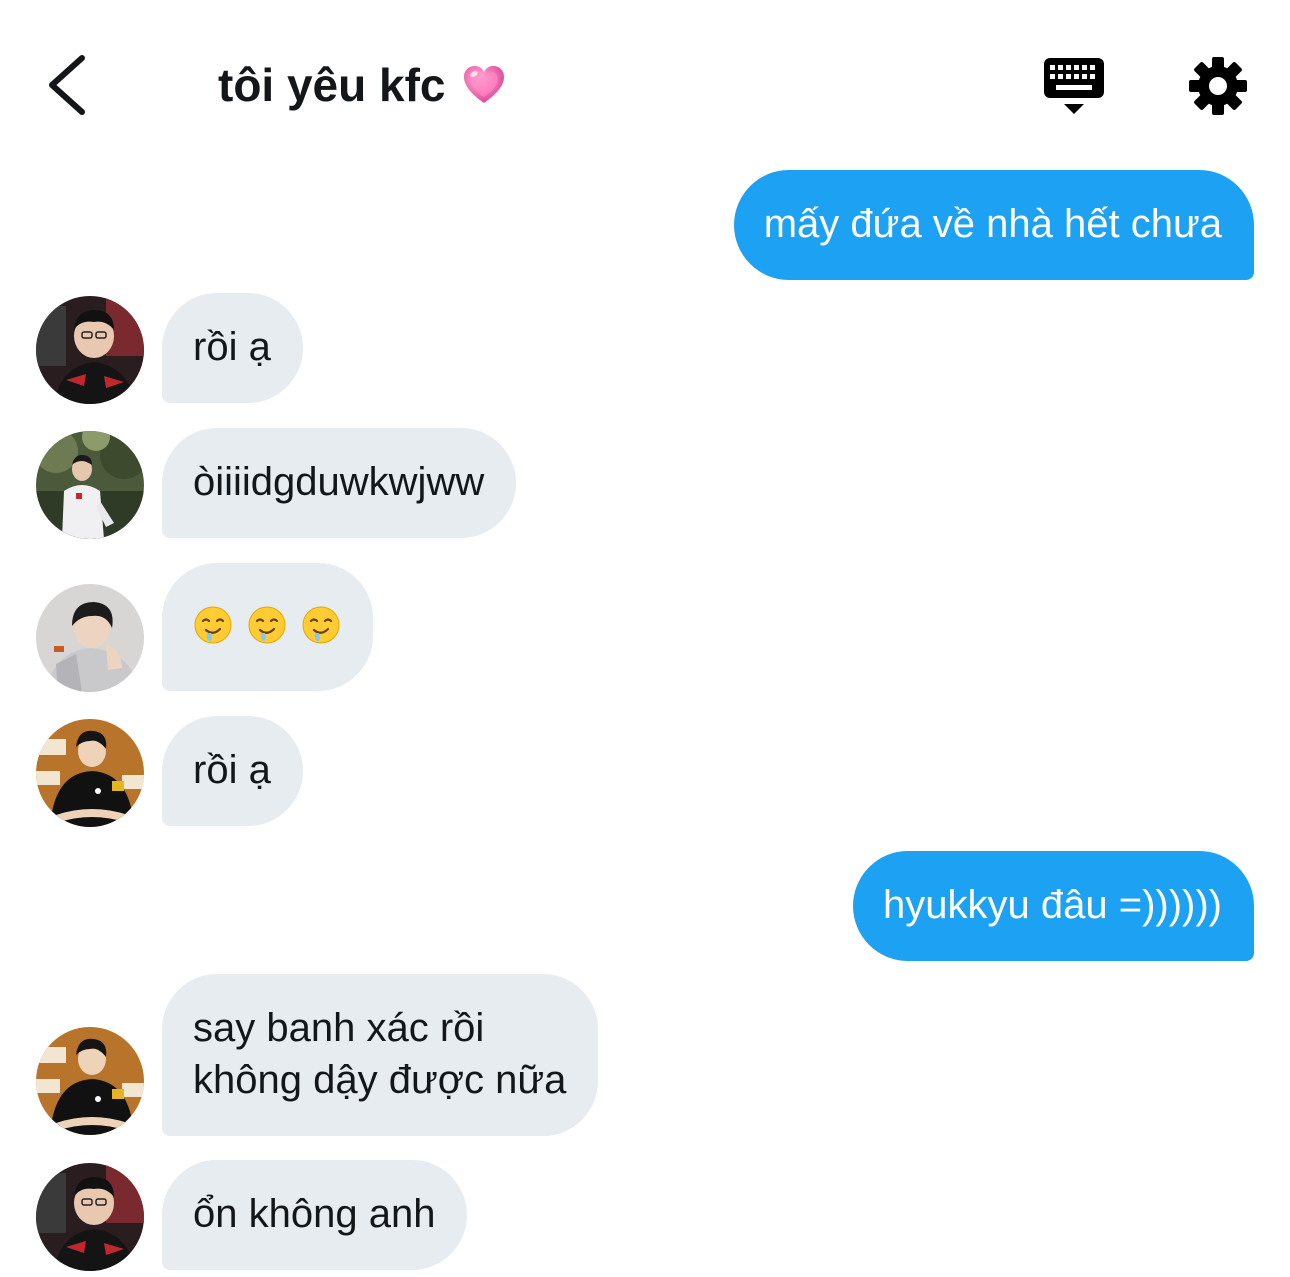 The width and height of the screenshot is (1290, 1277). I want to click on emoji-row, so click(267, 624).